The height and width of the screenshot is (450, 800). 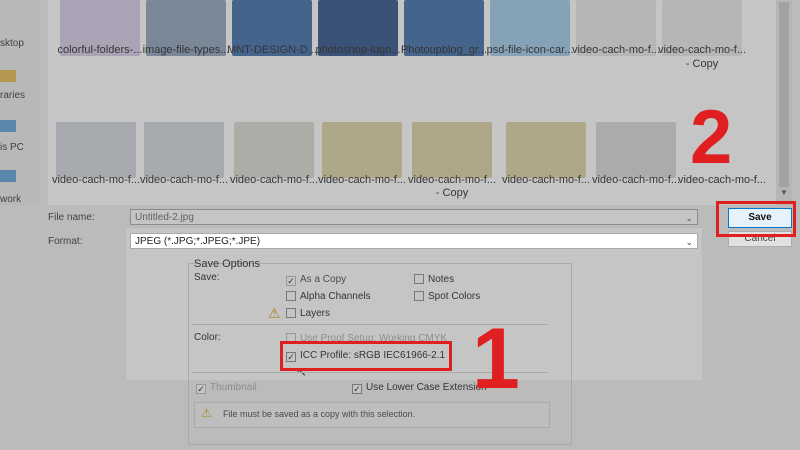 I want to click on format-label: Format:, so click(x=65, y=241).